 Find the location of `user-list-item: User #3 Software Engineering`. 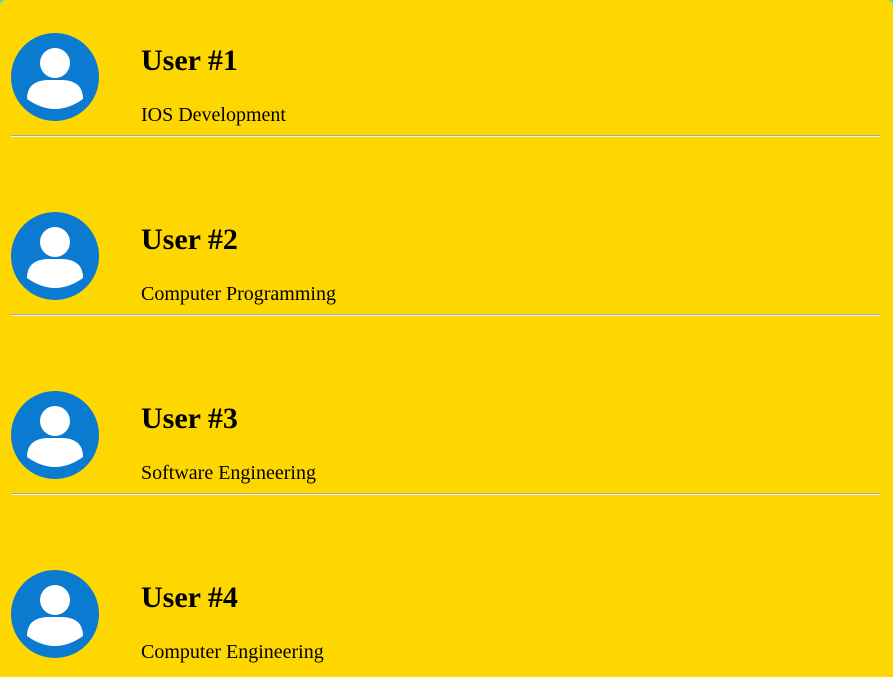

user-list-item: User #3 Software Engineering is located at coordinates (445, 443).